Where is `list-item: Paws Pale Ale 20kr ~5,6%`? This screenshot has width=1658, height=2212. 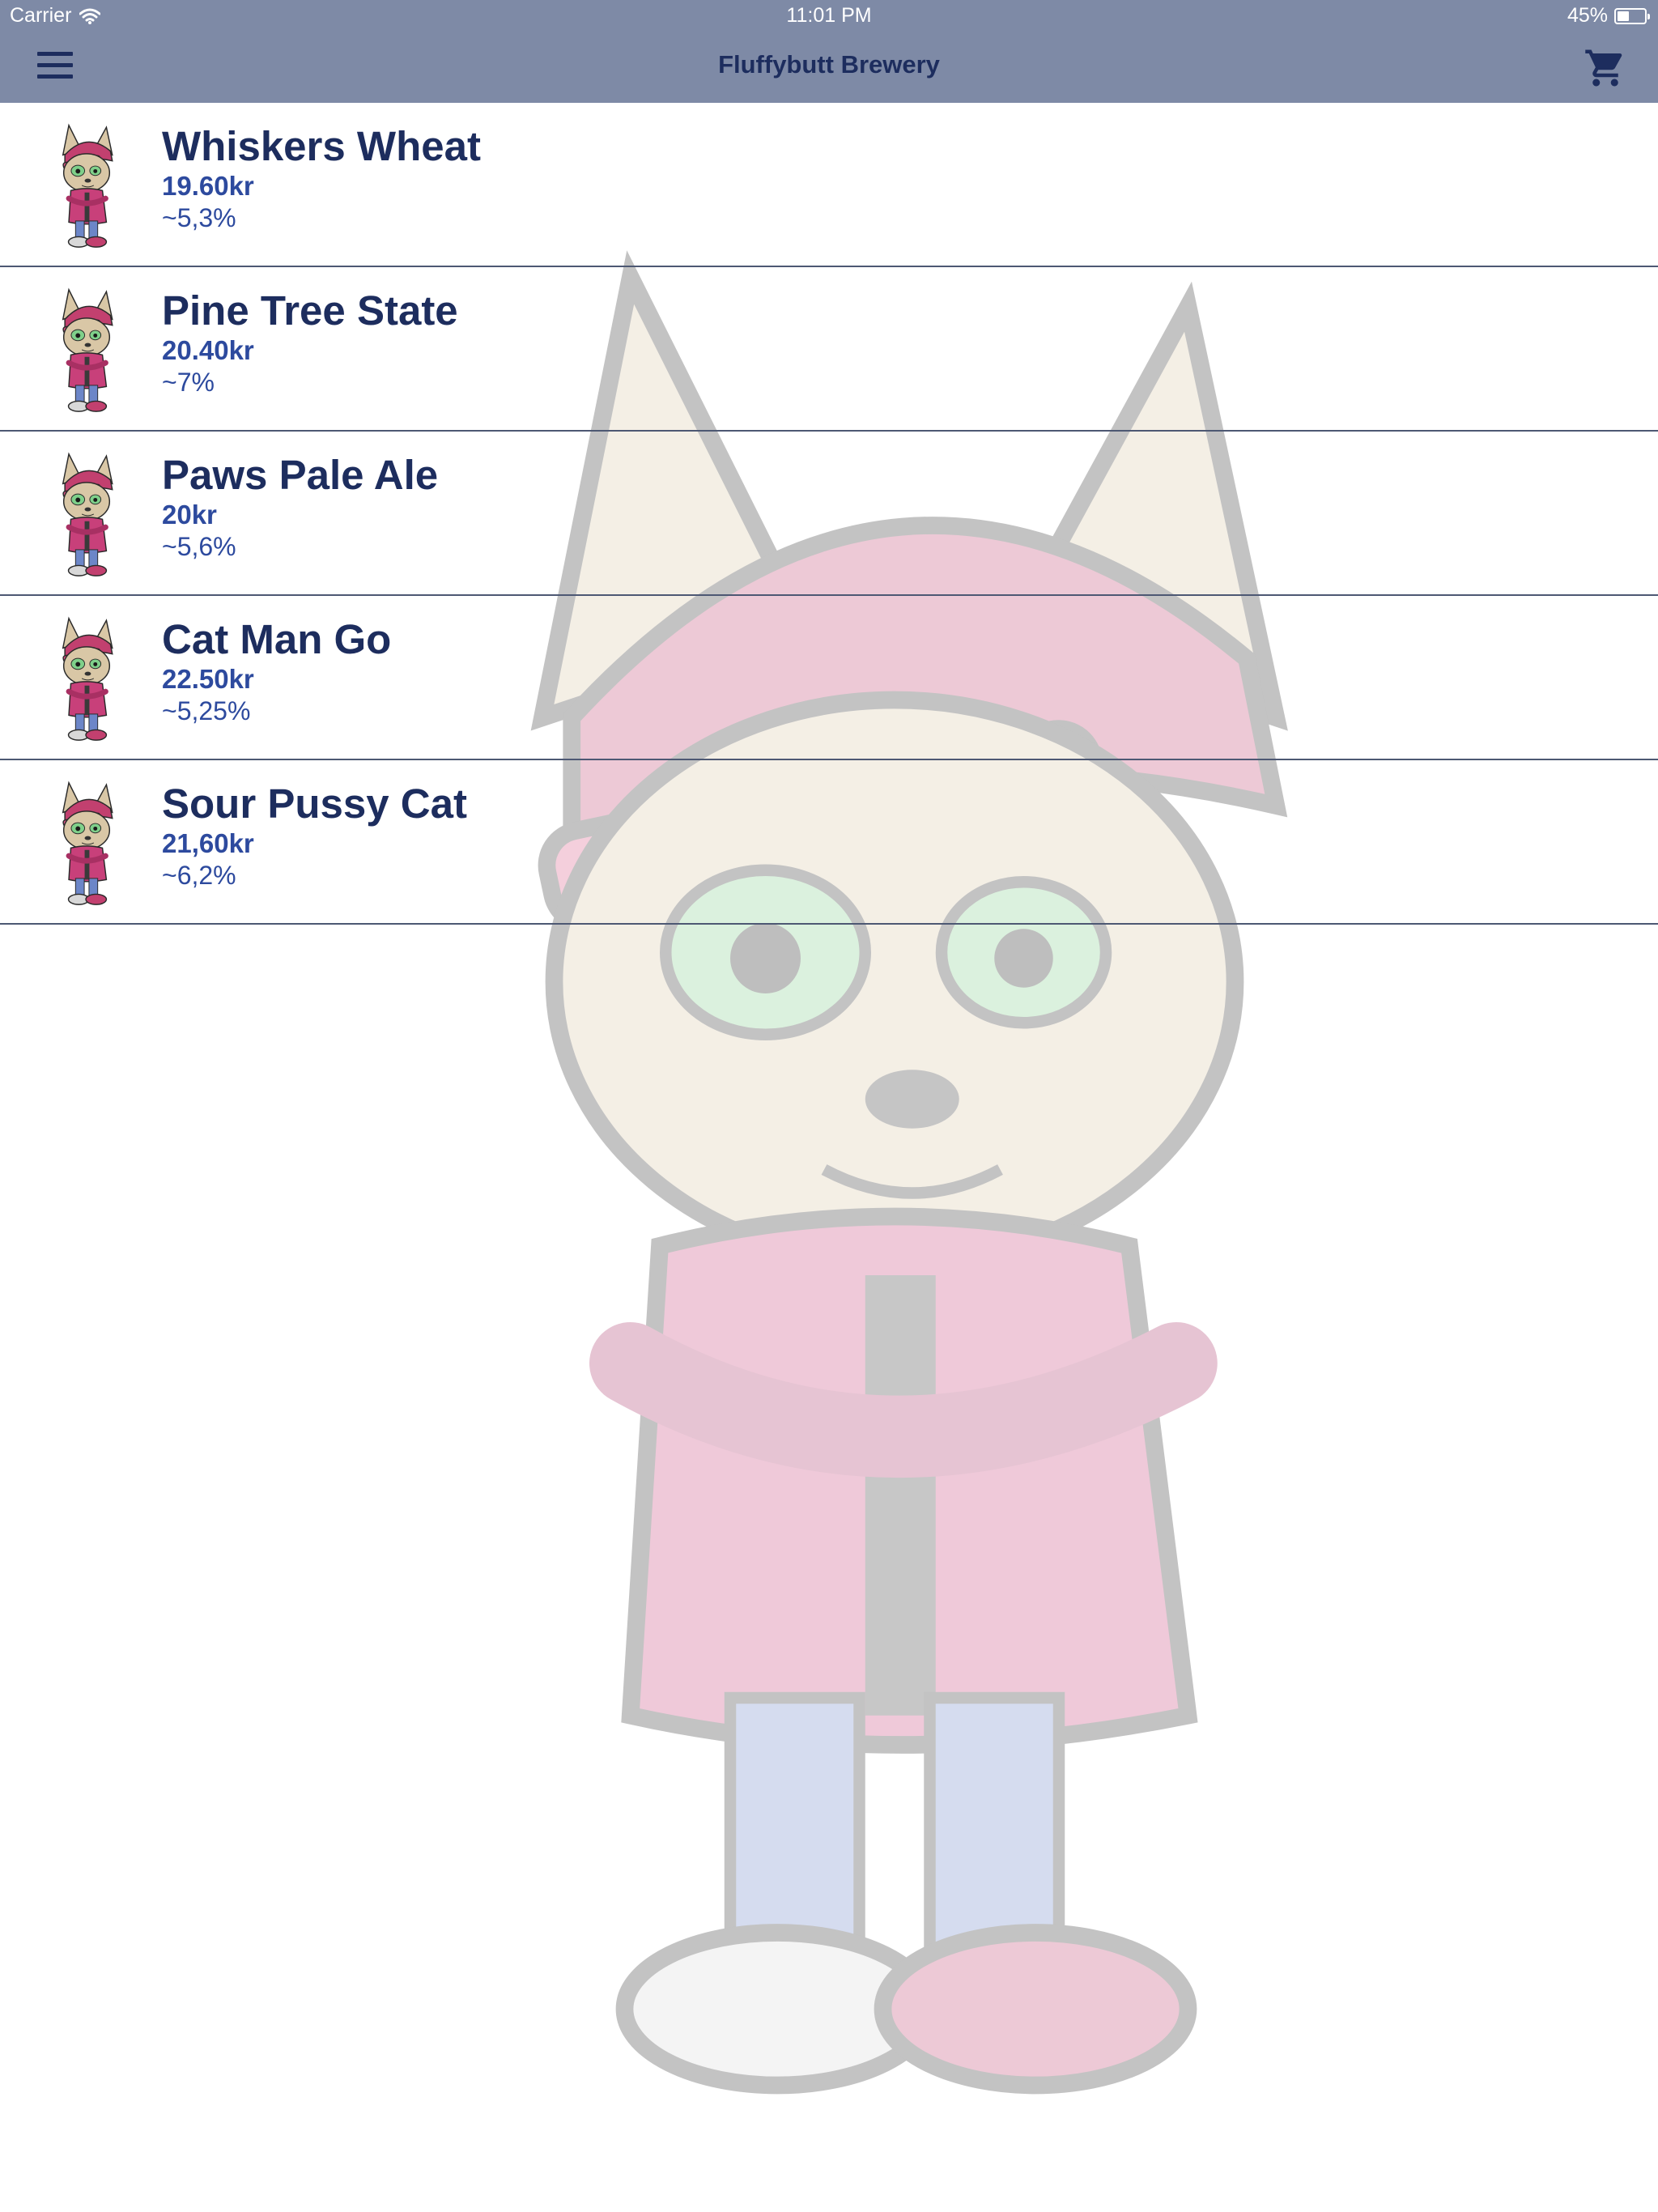 list-item: Paws Pale Ale 20kr ~5,6% is located at coordinates (829, 514).